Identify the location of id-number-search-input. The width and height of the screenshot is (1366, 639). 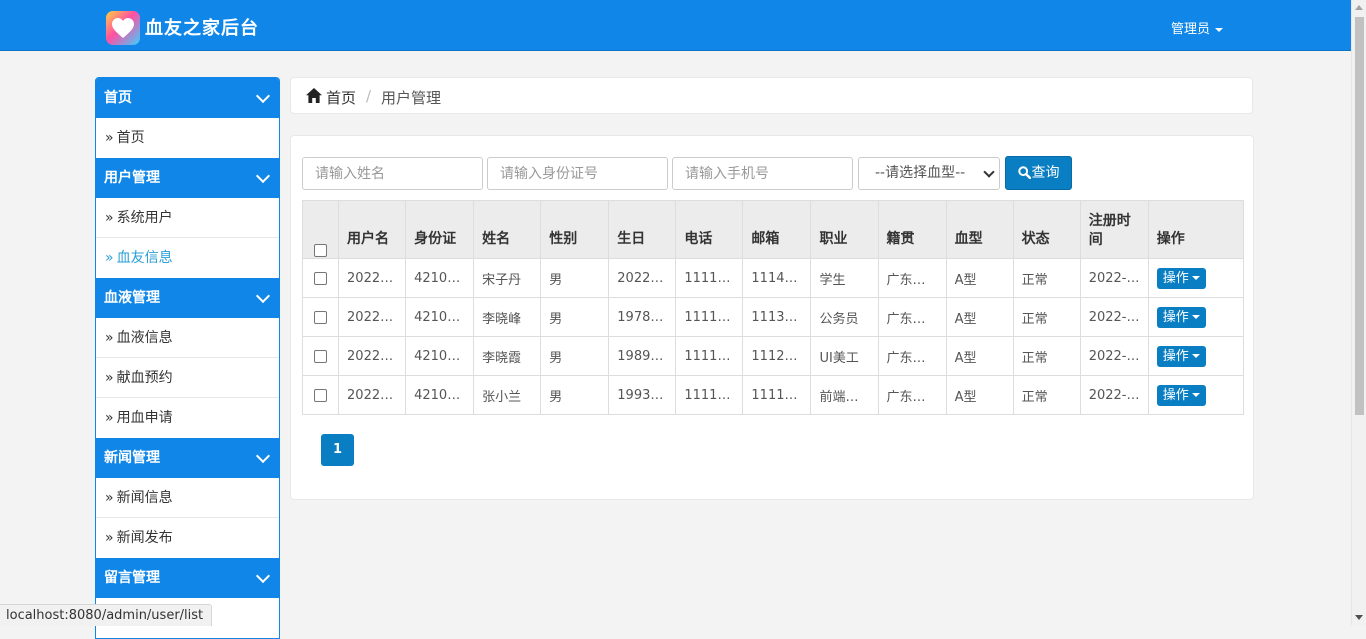
(577, 173).